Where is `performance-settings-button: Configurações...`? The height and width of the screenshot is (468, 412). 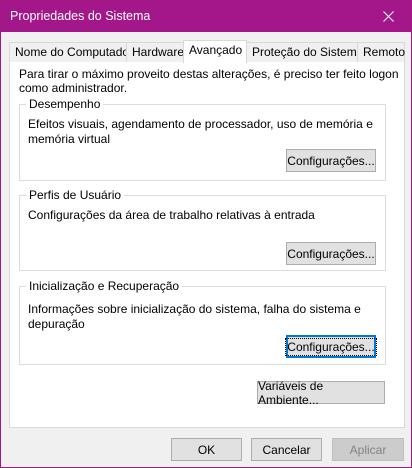
performance-settings-button: Configurações... is located at coordinates (331, 160).